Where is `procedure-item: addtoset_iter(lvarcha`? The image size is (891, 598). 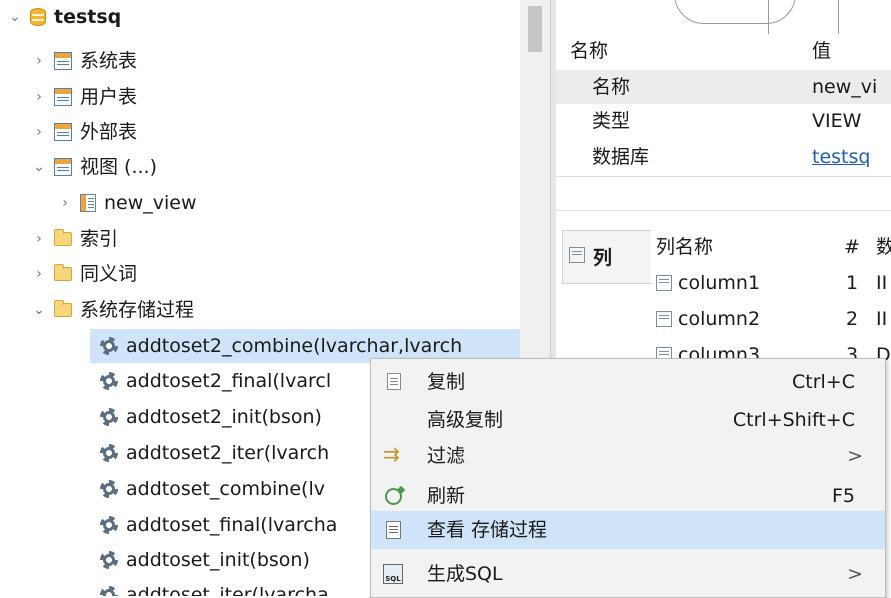
procedure-item: addtoset_iter(lvarcha is located at coordinates (214, 587).